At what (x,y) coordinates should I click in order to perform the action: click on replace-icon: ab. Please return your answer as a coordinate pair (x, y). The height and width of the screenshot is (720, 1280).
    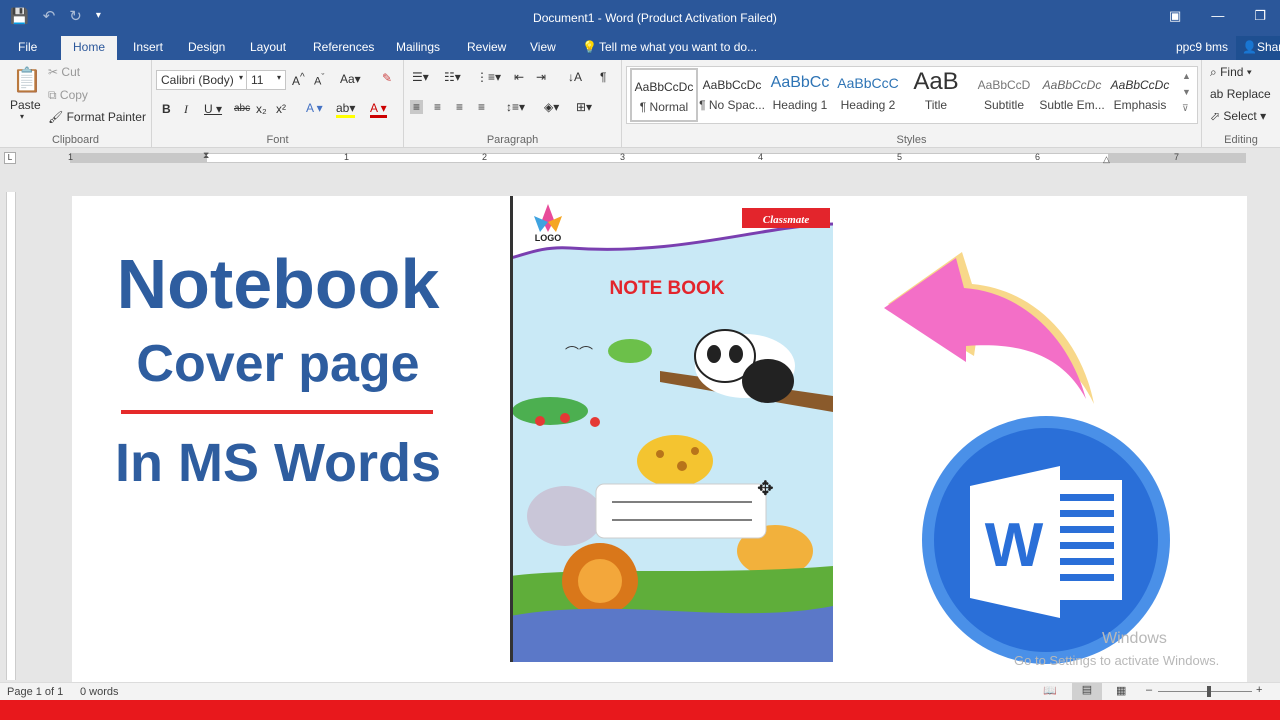
    Looking at the image, I should click on (1217, 94).